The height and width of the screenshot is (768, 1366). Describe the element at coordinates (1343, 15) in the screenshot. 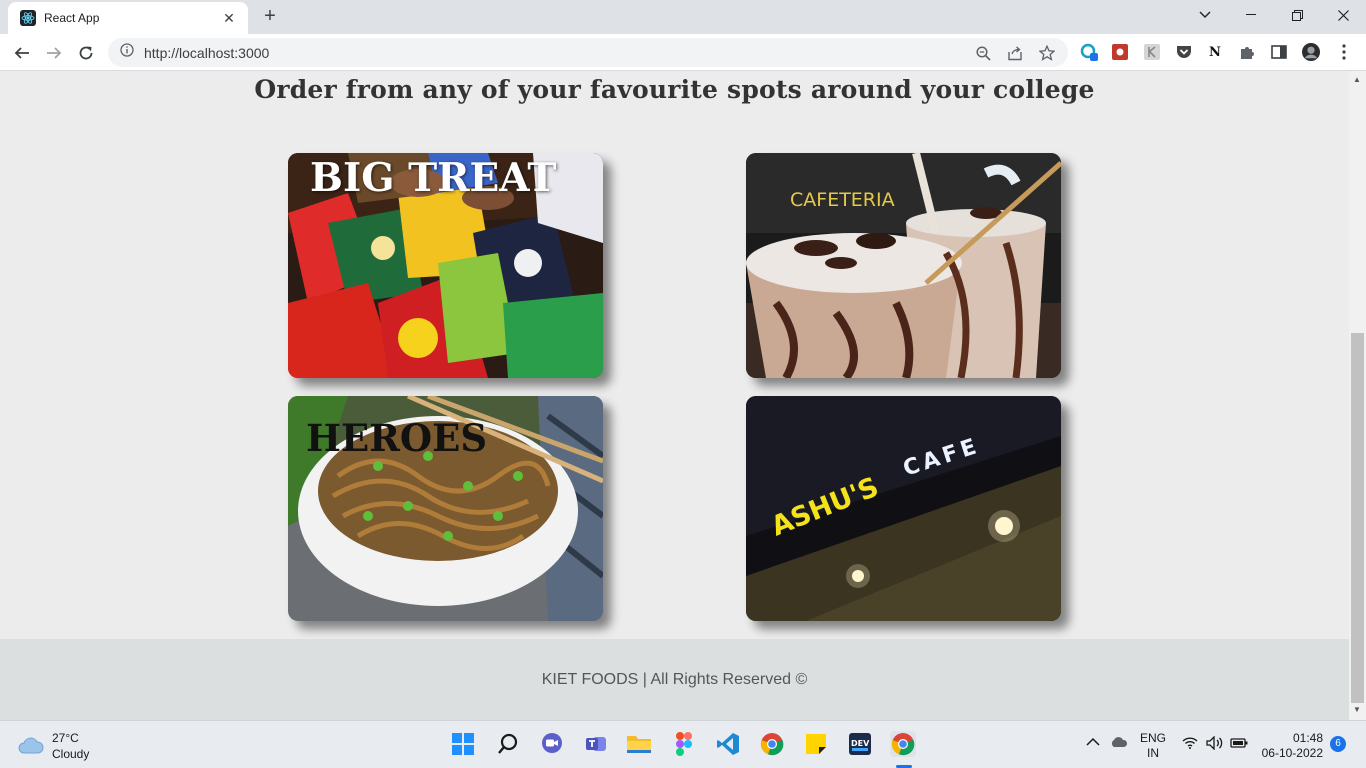

I see `close-window-icon` at that location.